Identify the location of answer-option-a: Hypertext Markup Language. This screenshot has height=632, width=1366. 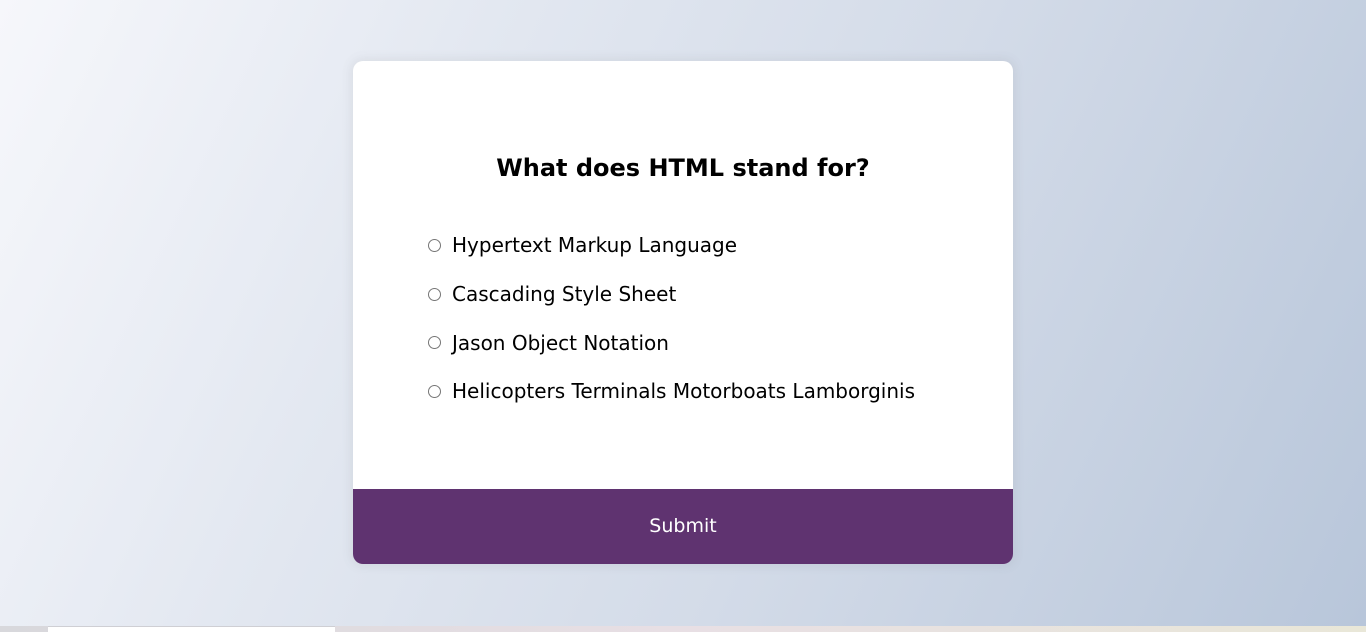
(671, 245).